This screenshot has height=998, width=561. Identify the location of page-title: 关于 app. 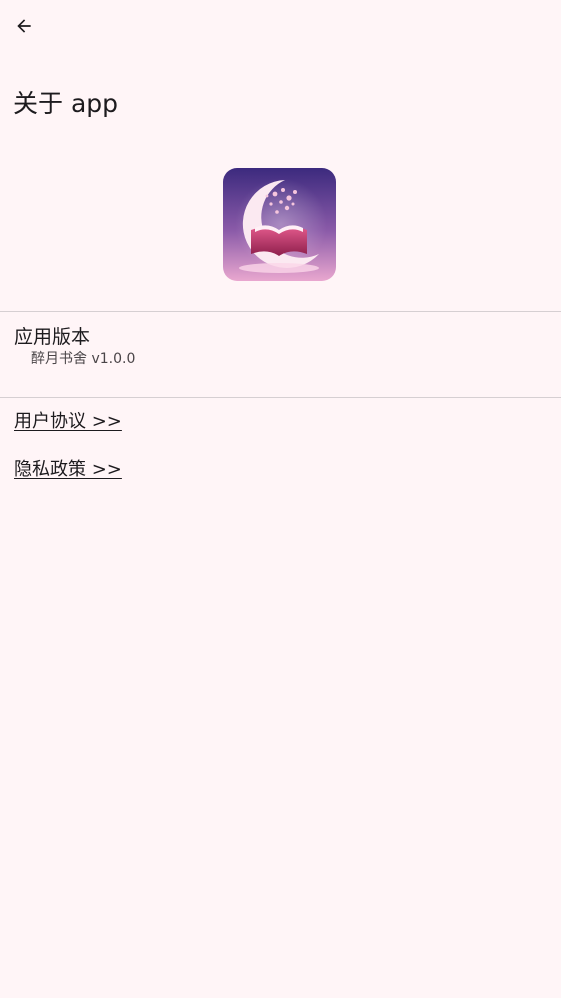
(66, 103).